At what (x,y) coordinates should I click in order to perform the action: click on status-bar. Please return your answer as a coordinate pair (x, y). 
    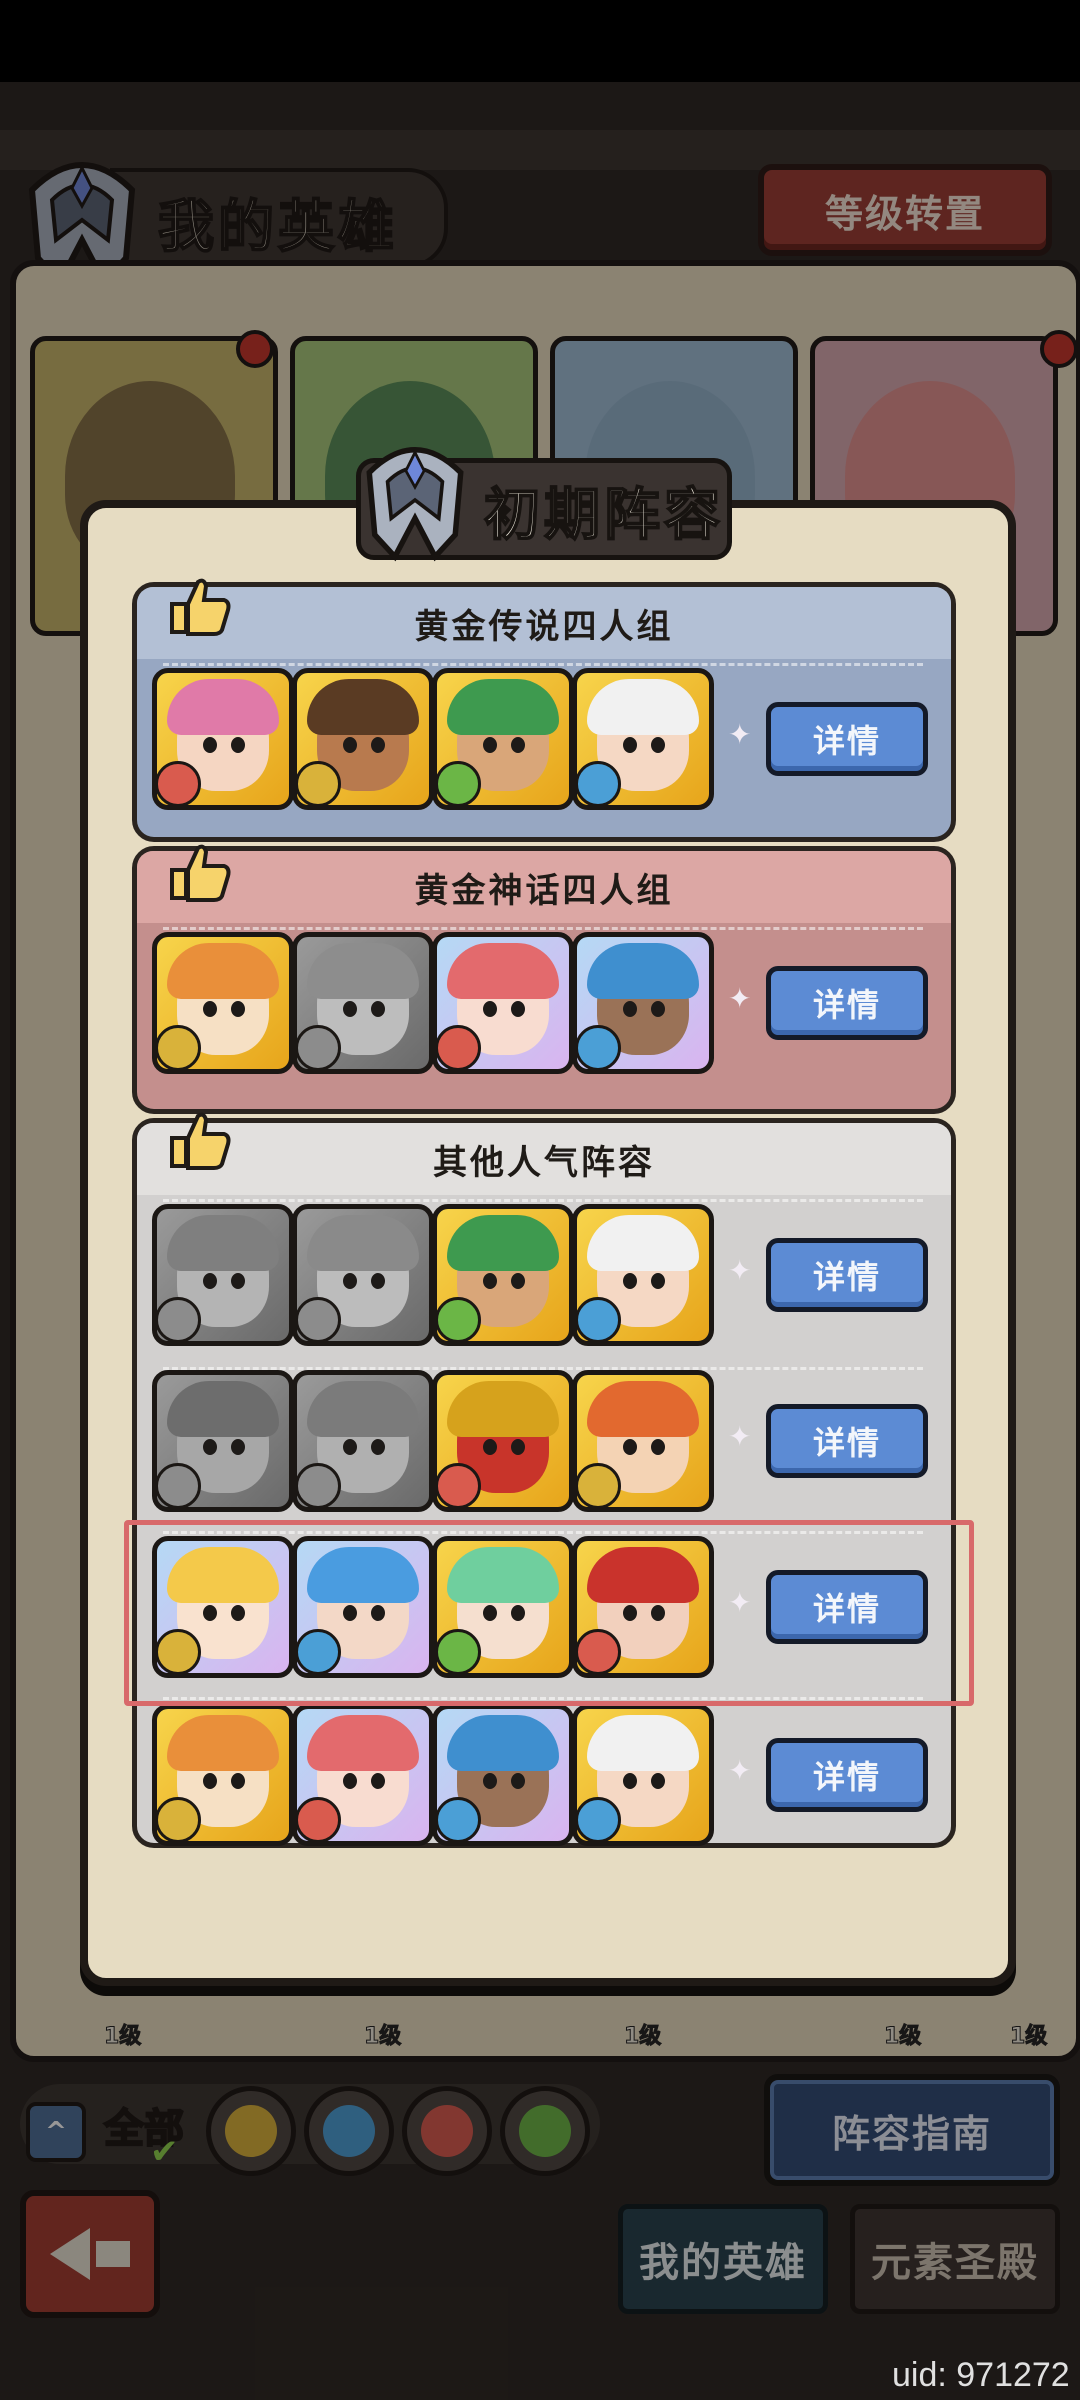
    Looking at the image, I should click on (540, 41).